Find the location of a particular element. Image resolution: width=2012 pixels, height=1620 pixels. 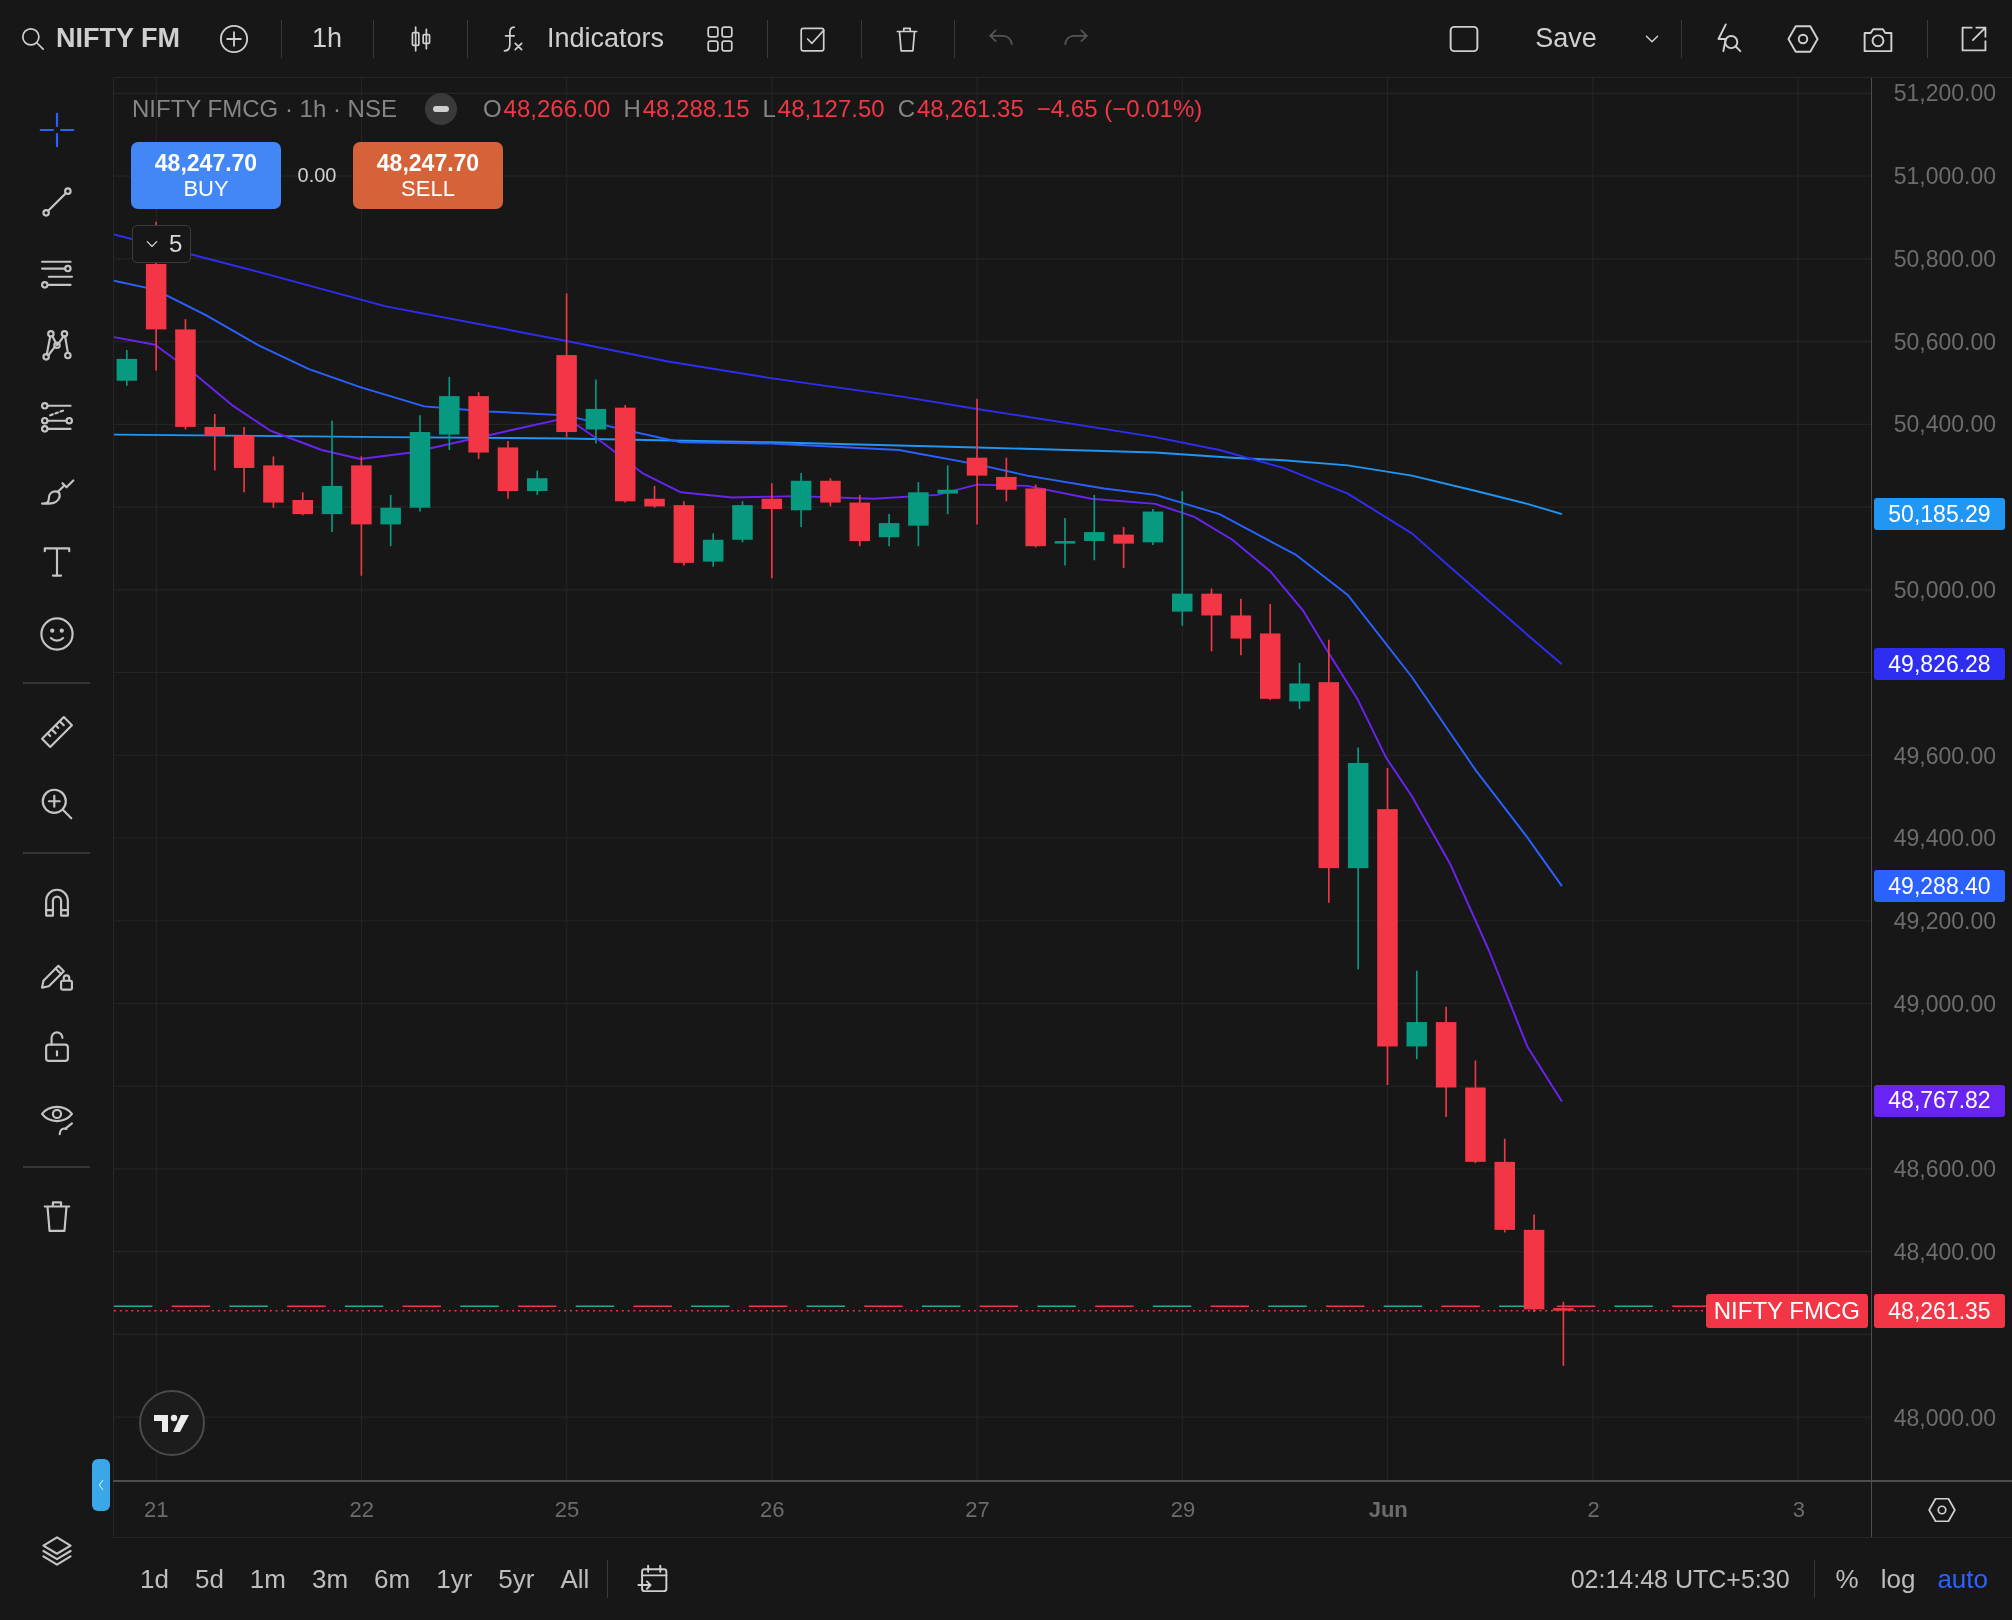

minus-circle-icon is located at coordinates (440, 109).